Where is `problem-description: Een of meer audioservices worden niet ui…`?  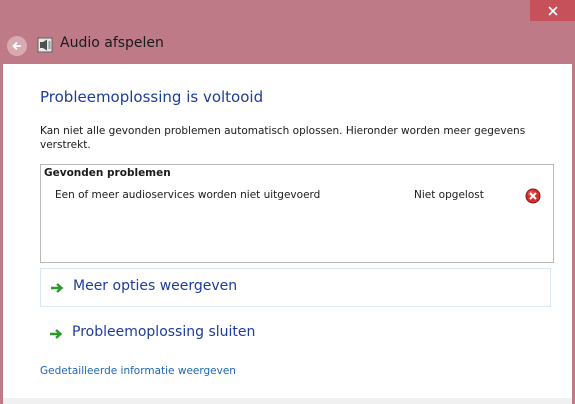 problem-description: Een of meer audioservices worden niet ui… is located at coordinates (188, 195).